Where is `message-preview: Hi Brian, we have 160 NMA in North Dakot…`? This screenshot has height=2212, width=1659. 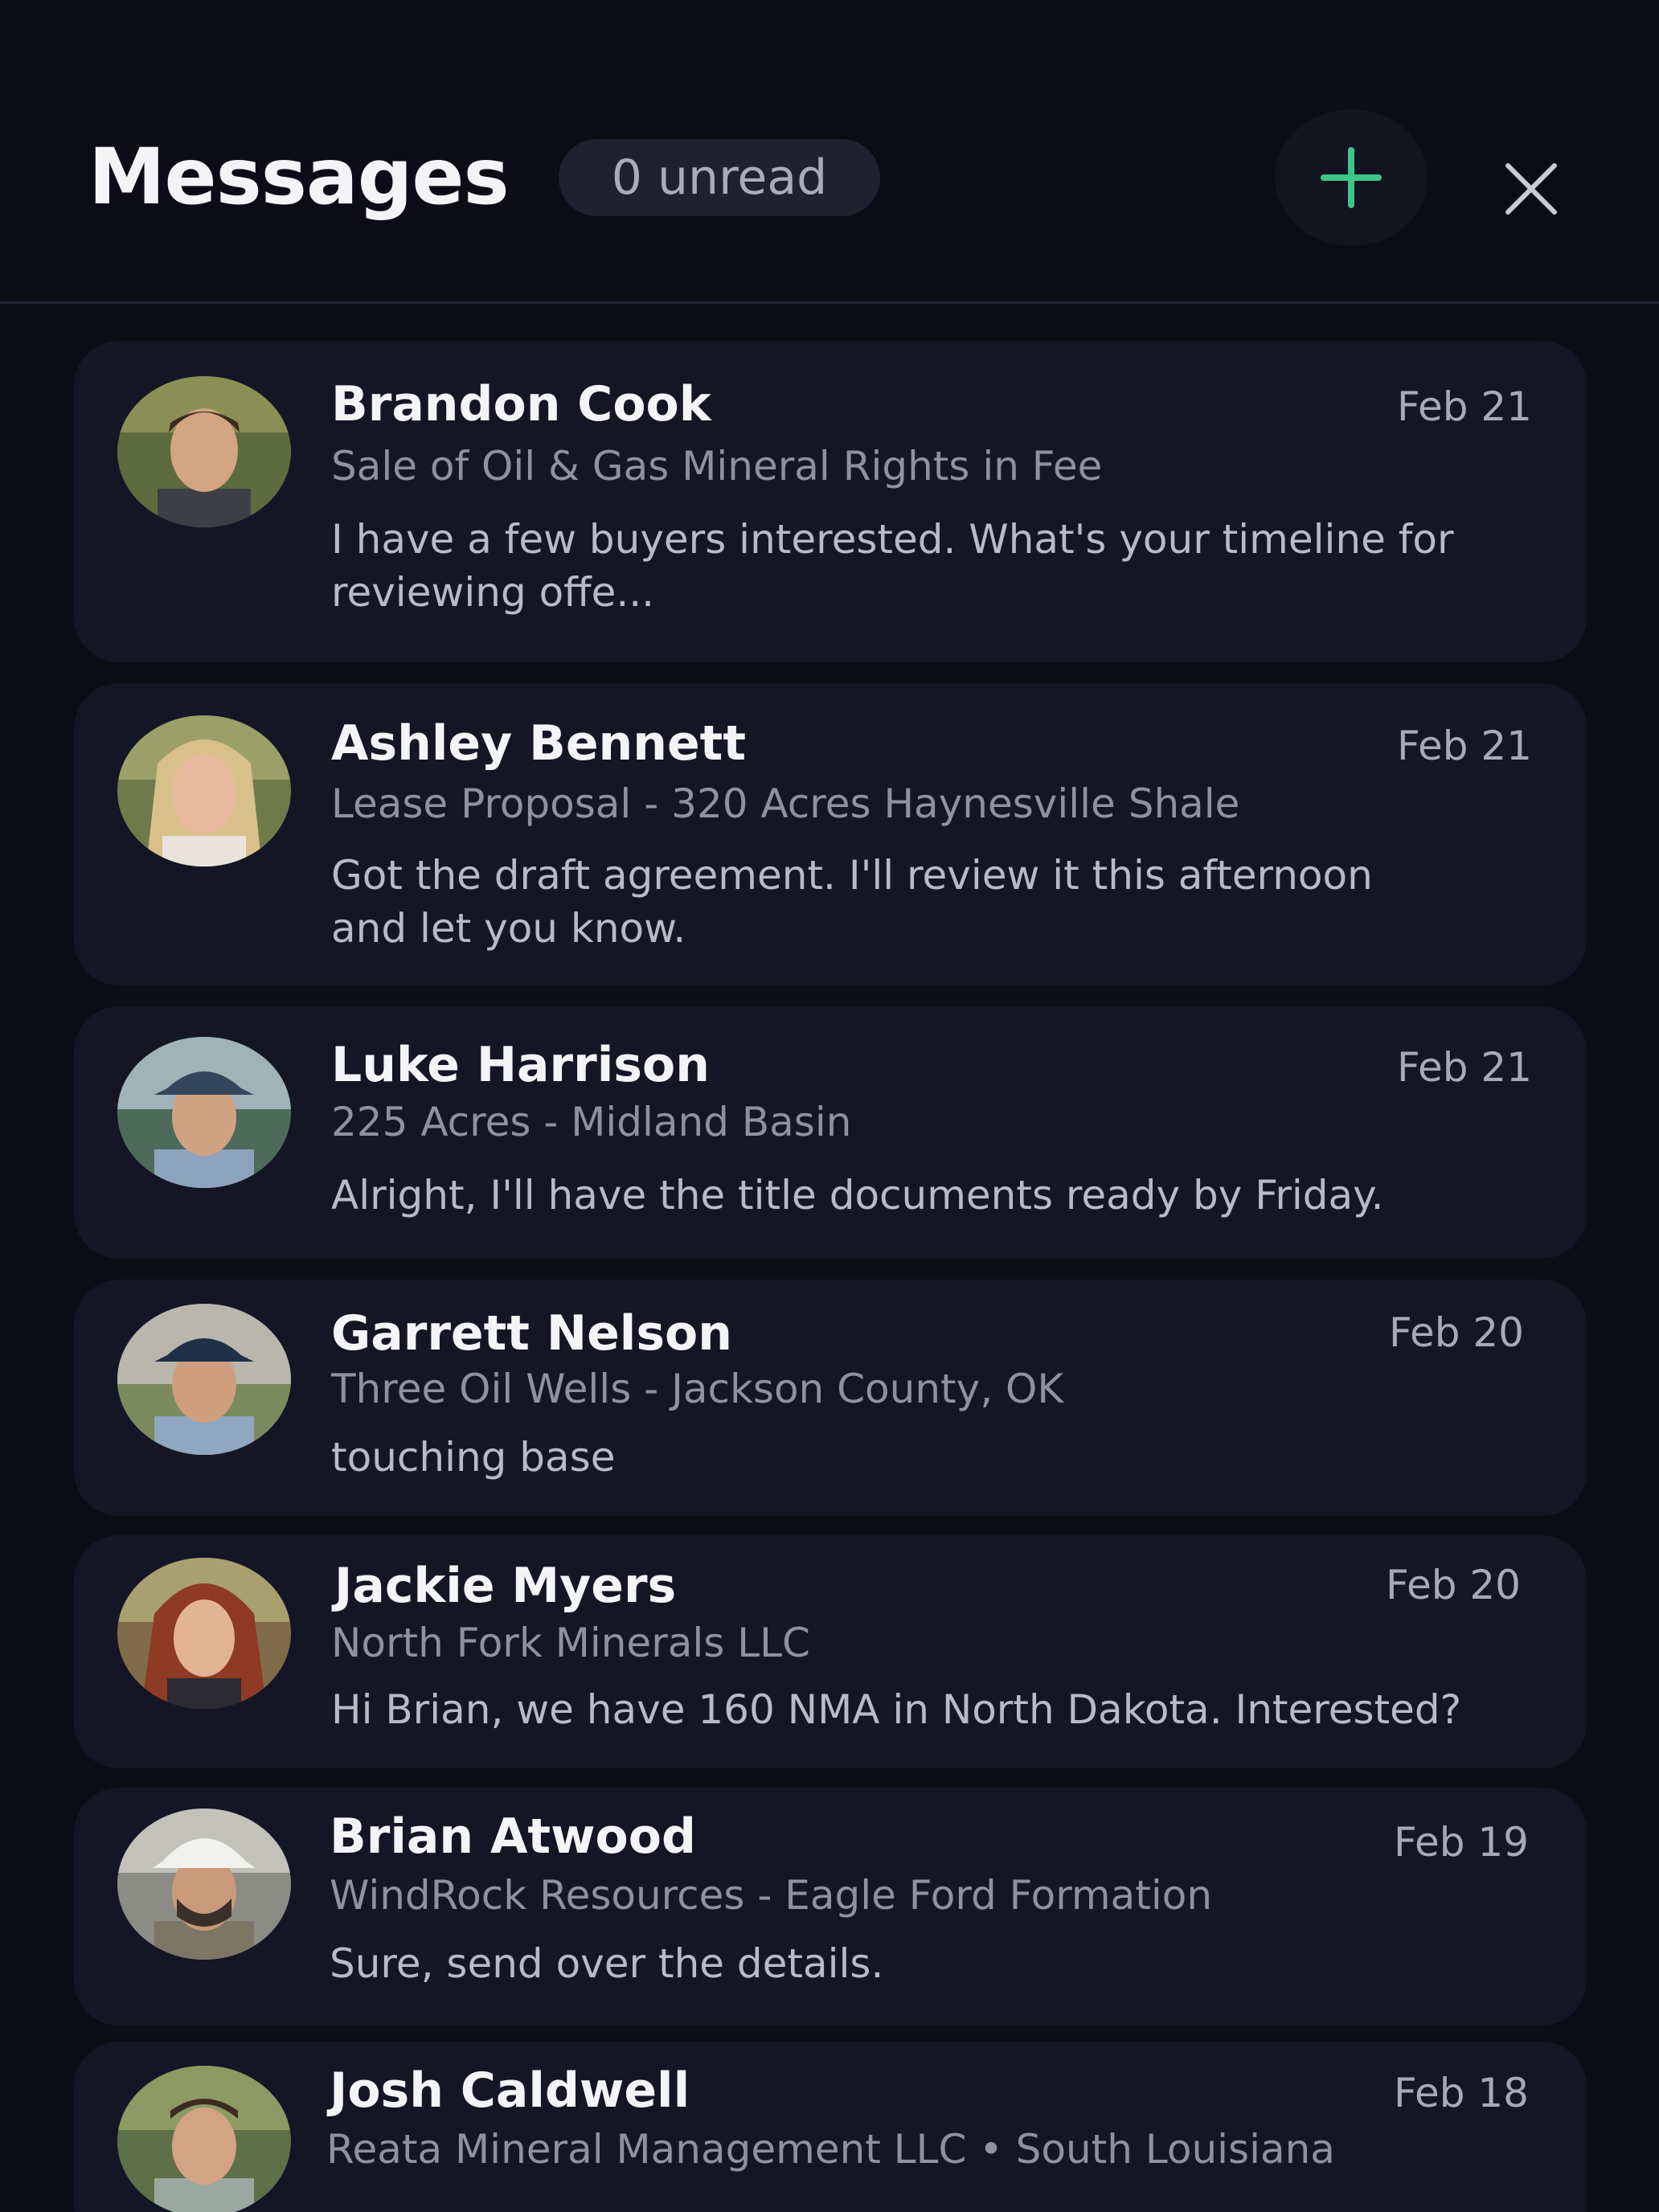 message-preview: Hi Brian, we have 160 NMA in North Dakot… is located at coordinates (896, 1709).